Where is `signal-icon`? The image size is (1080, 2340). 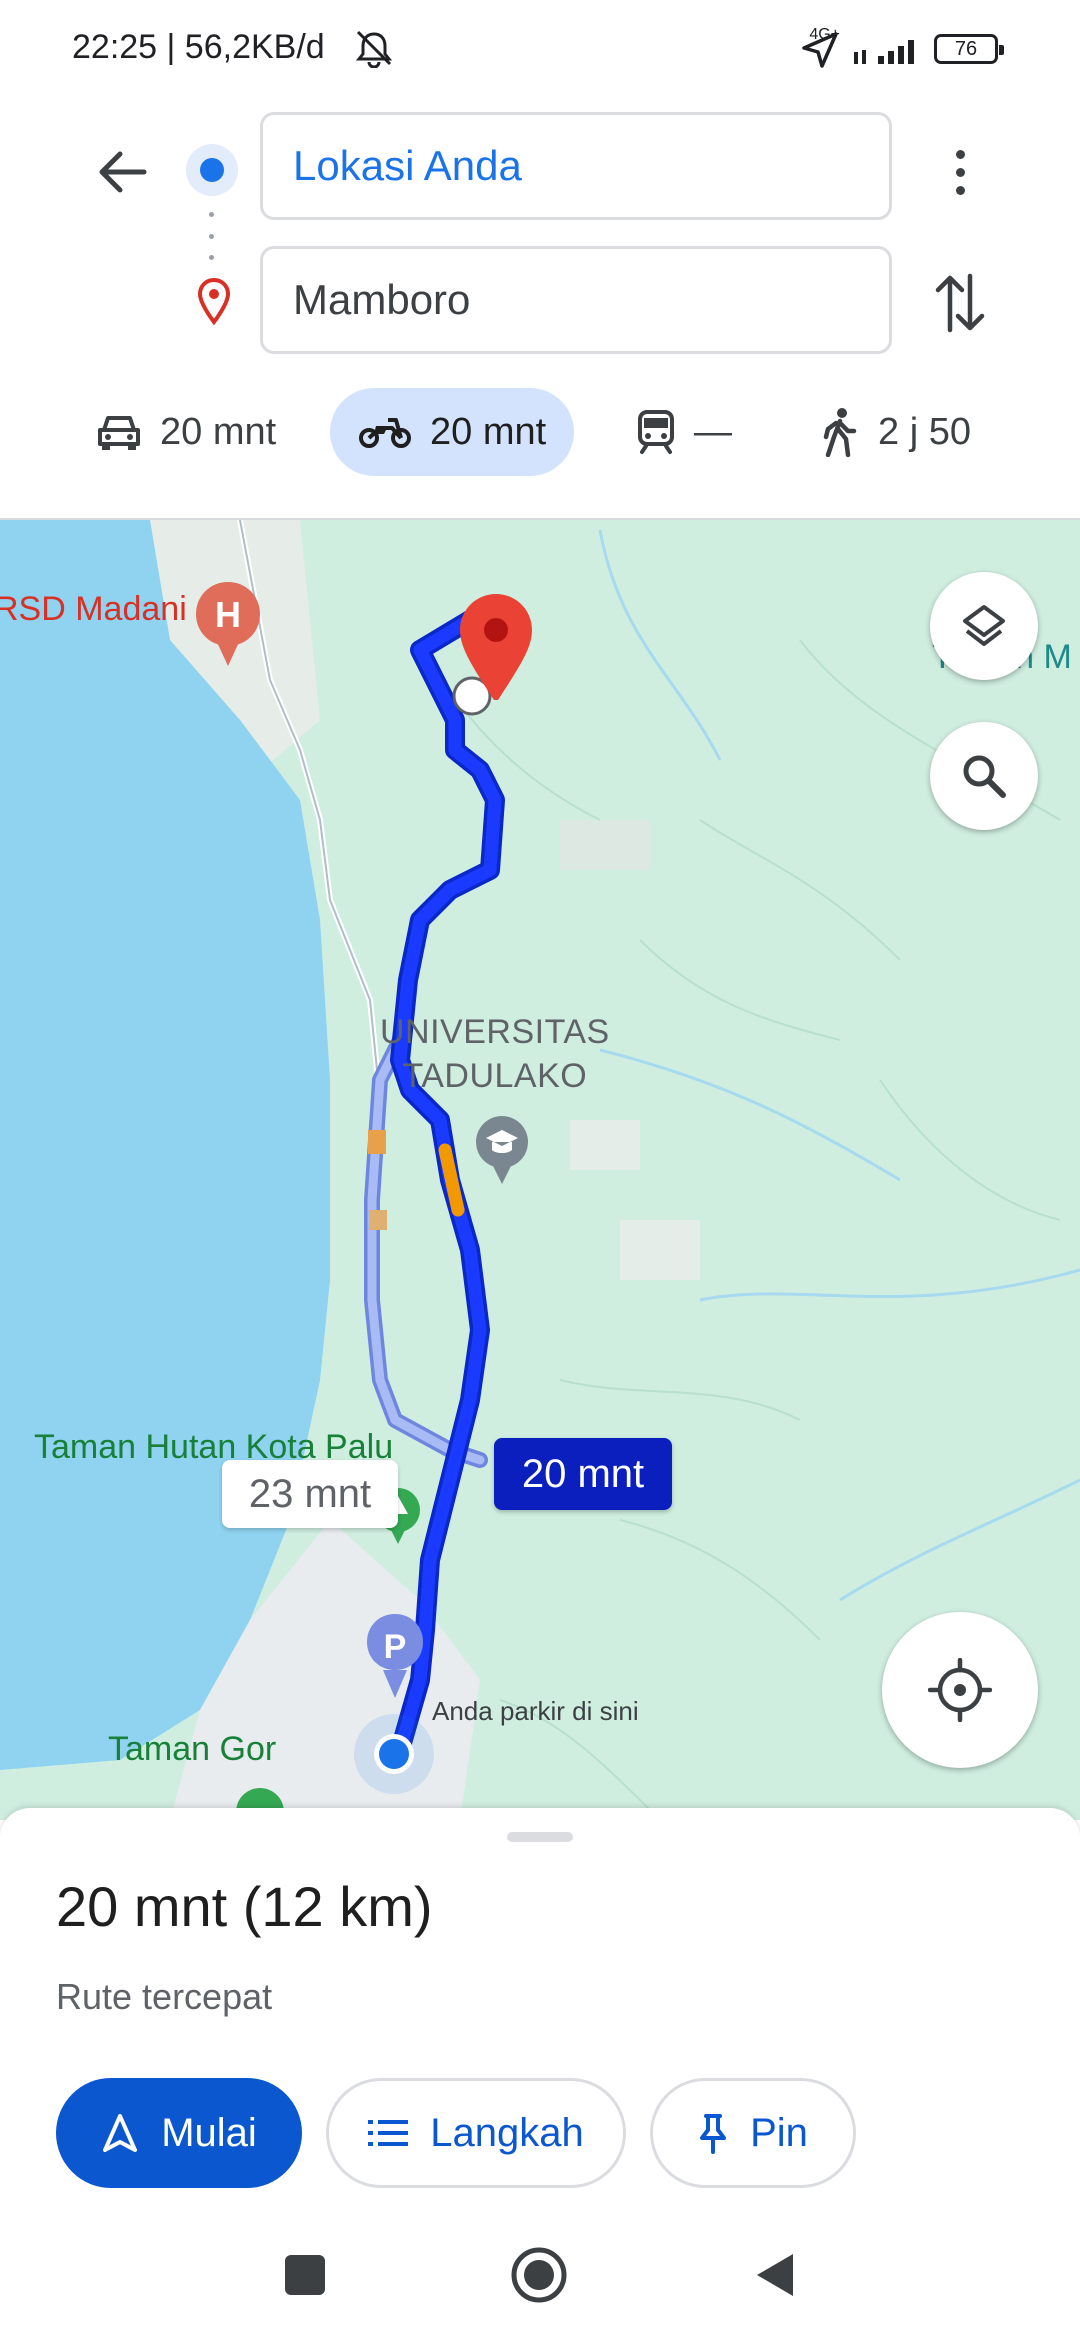 signal-icon is located at coordinates (884, 52).